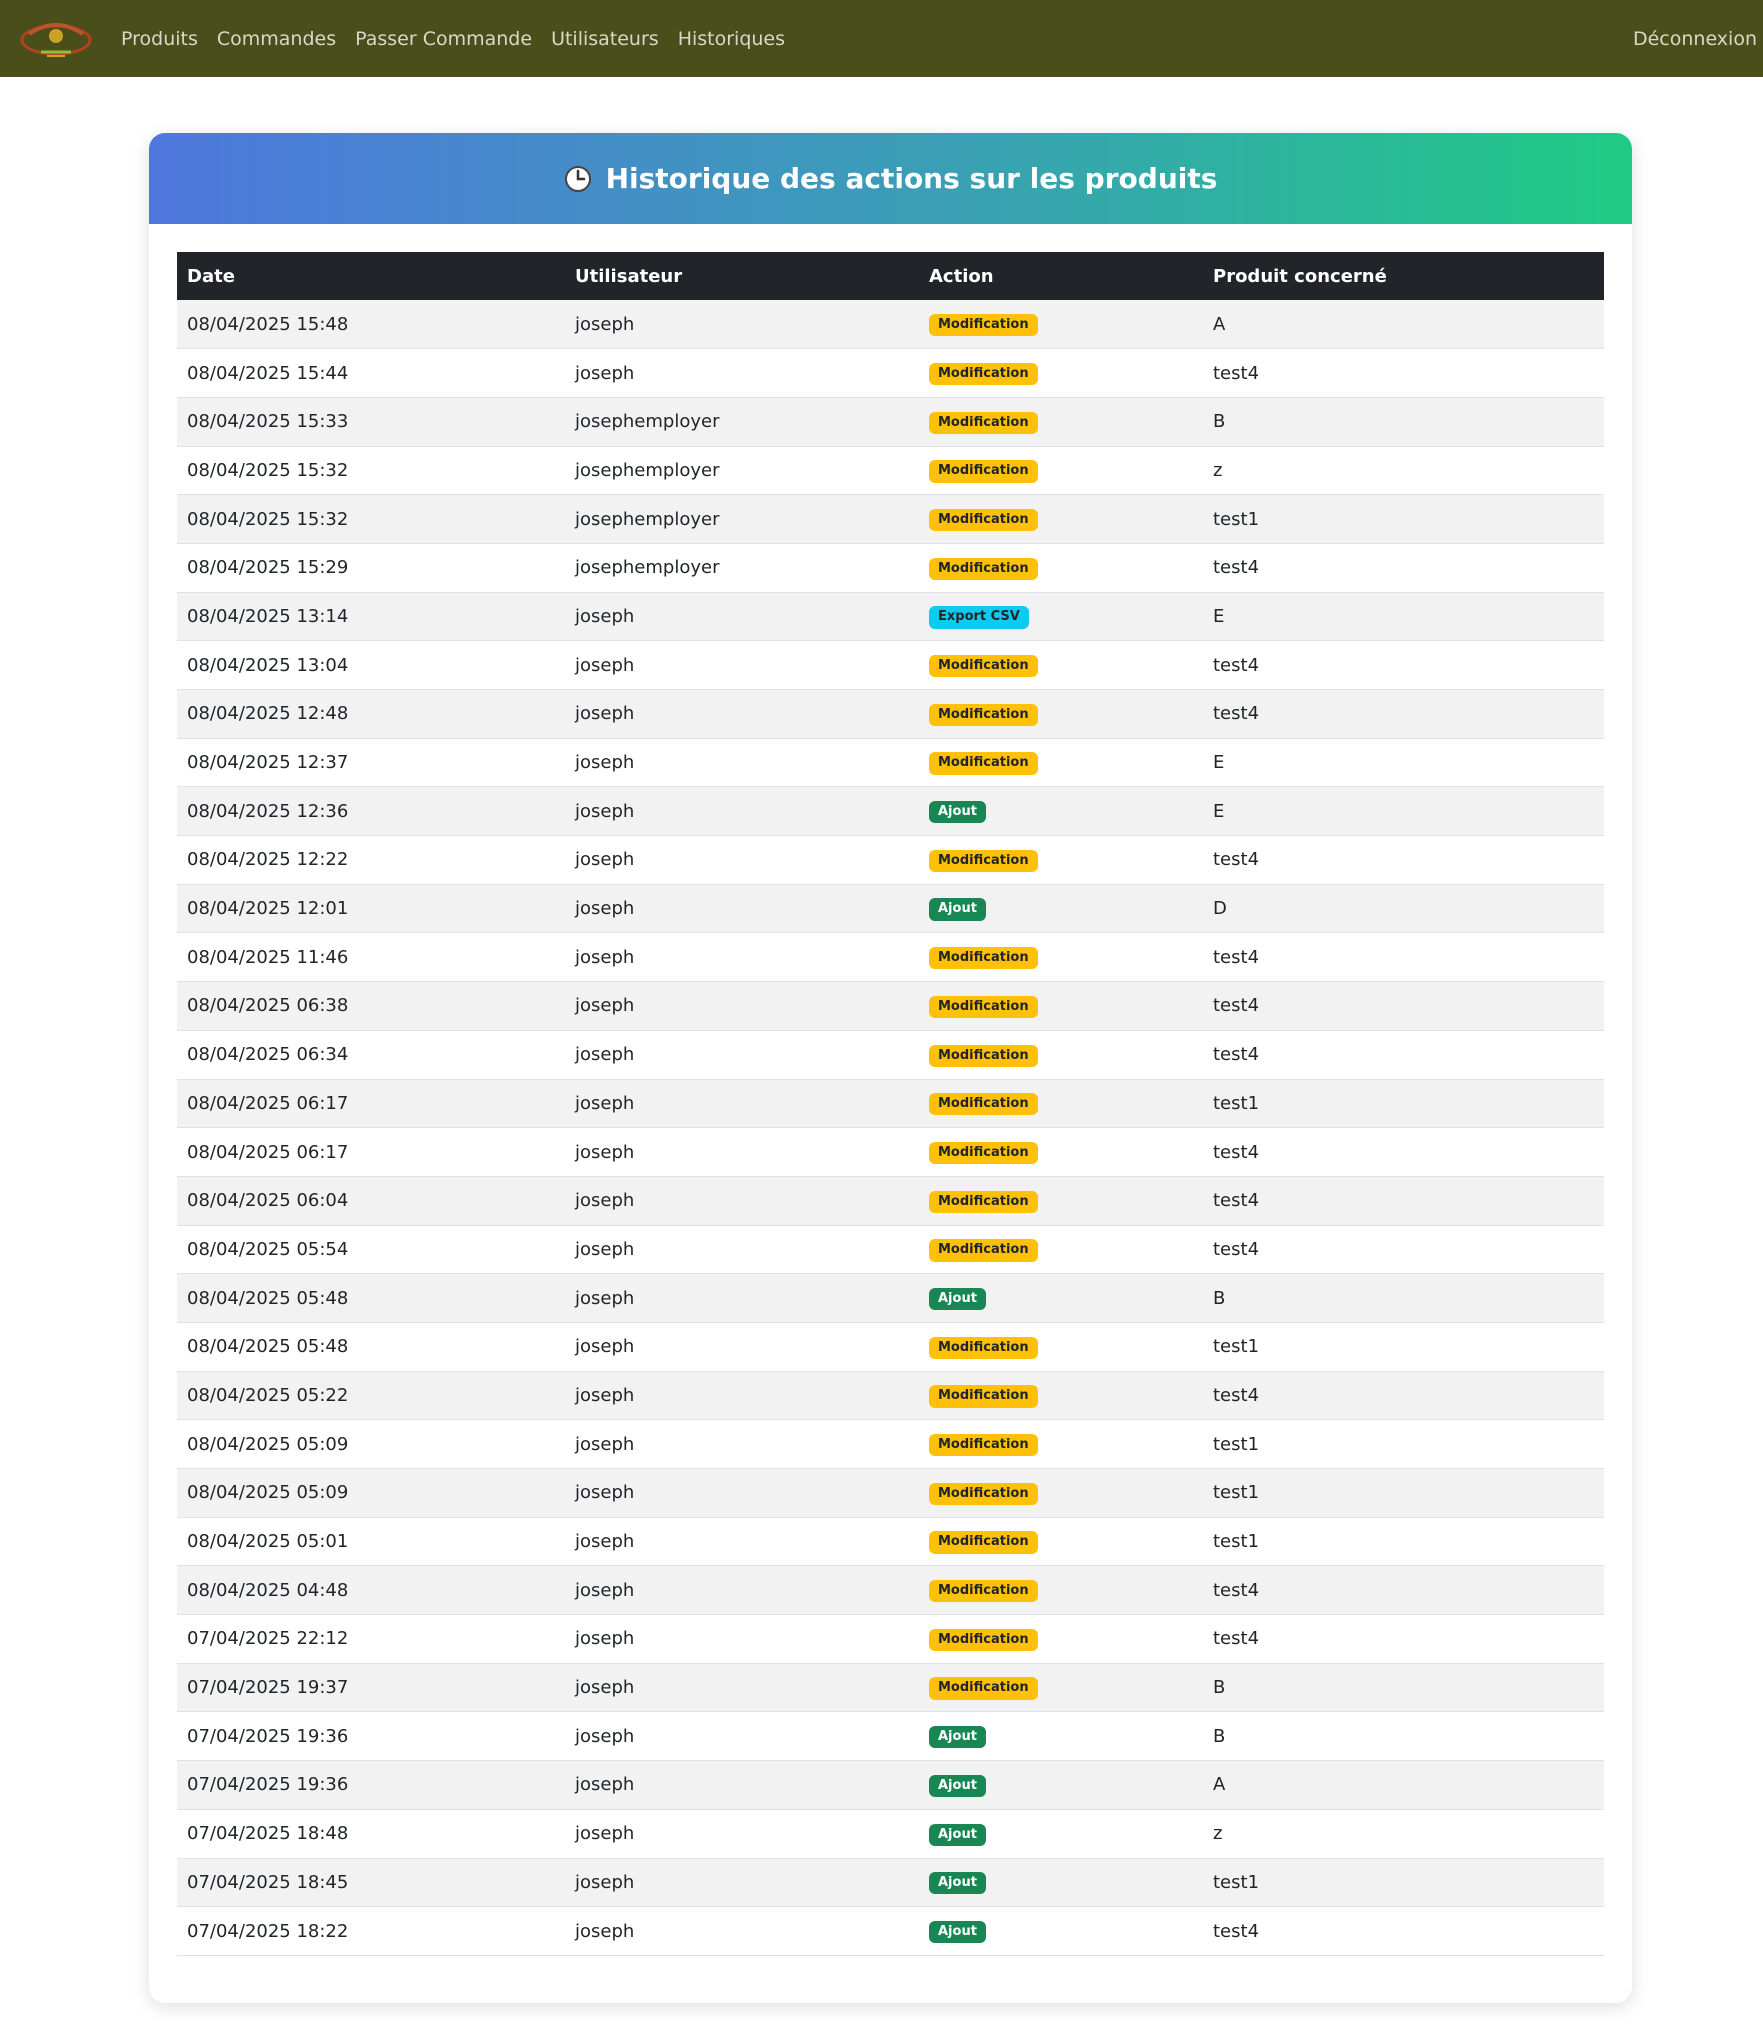  I want to click on table-row: 08/04/2025 06:17 joseph Modification test1, so click(890, 1104).